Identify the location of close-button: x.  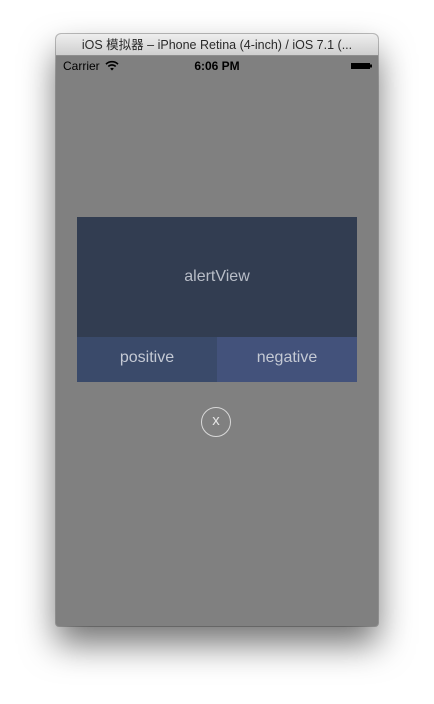
(216, 422).